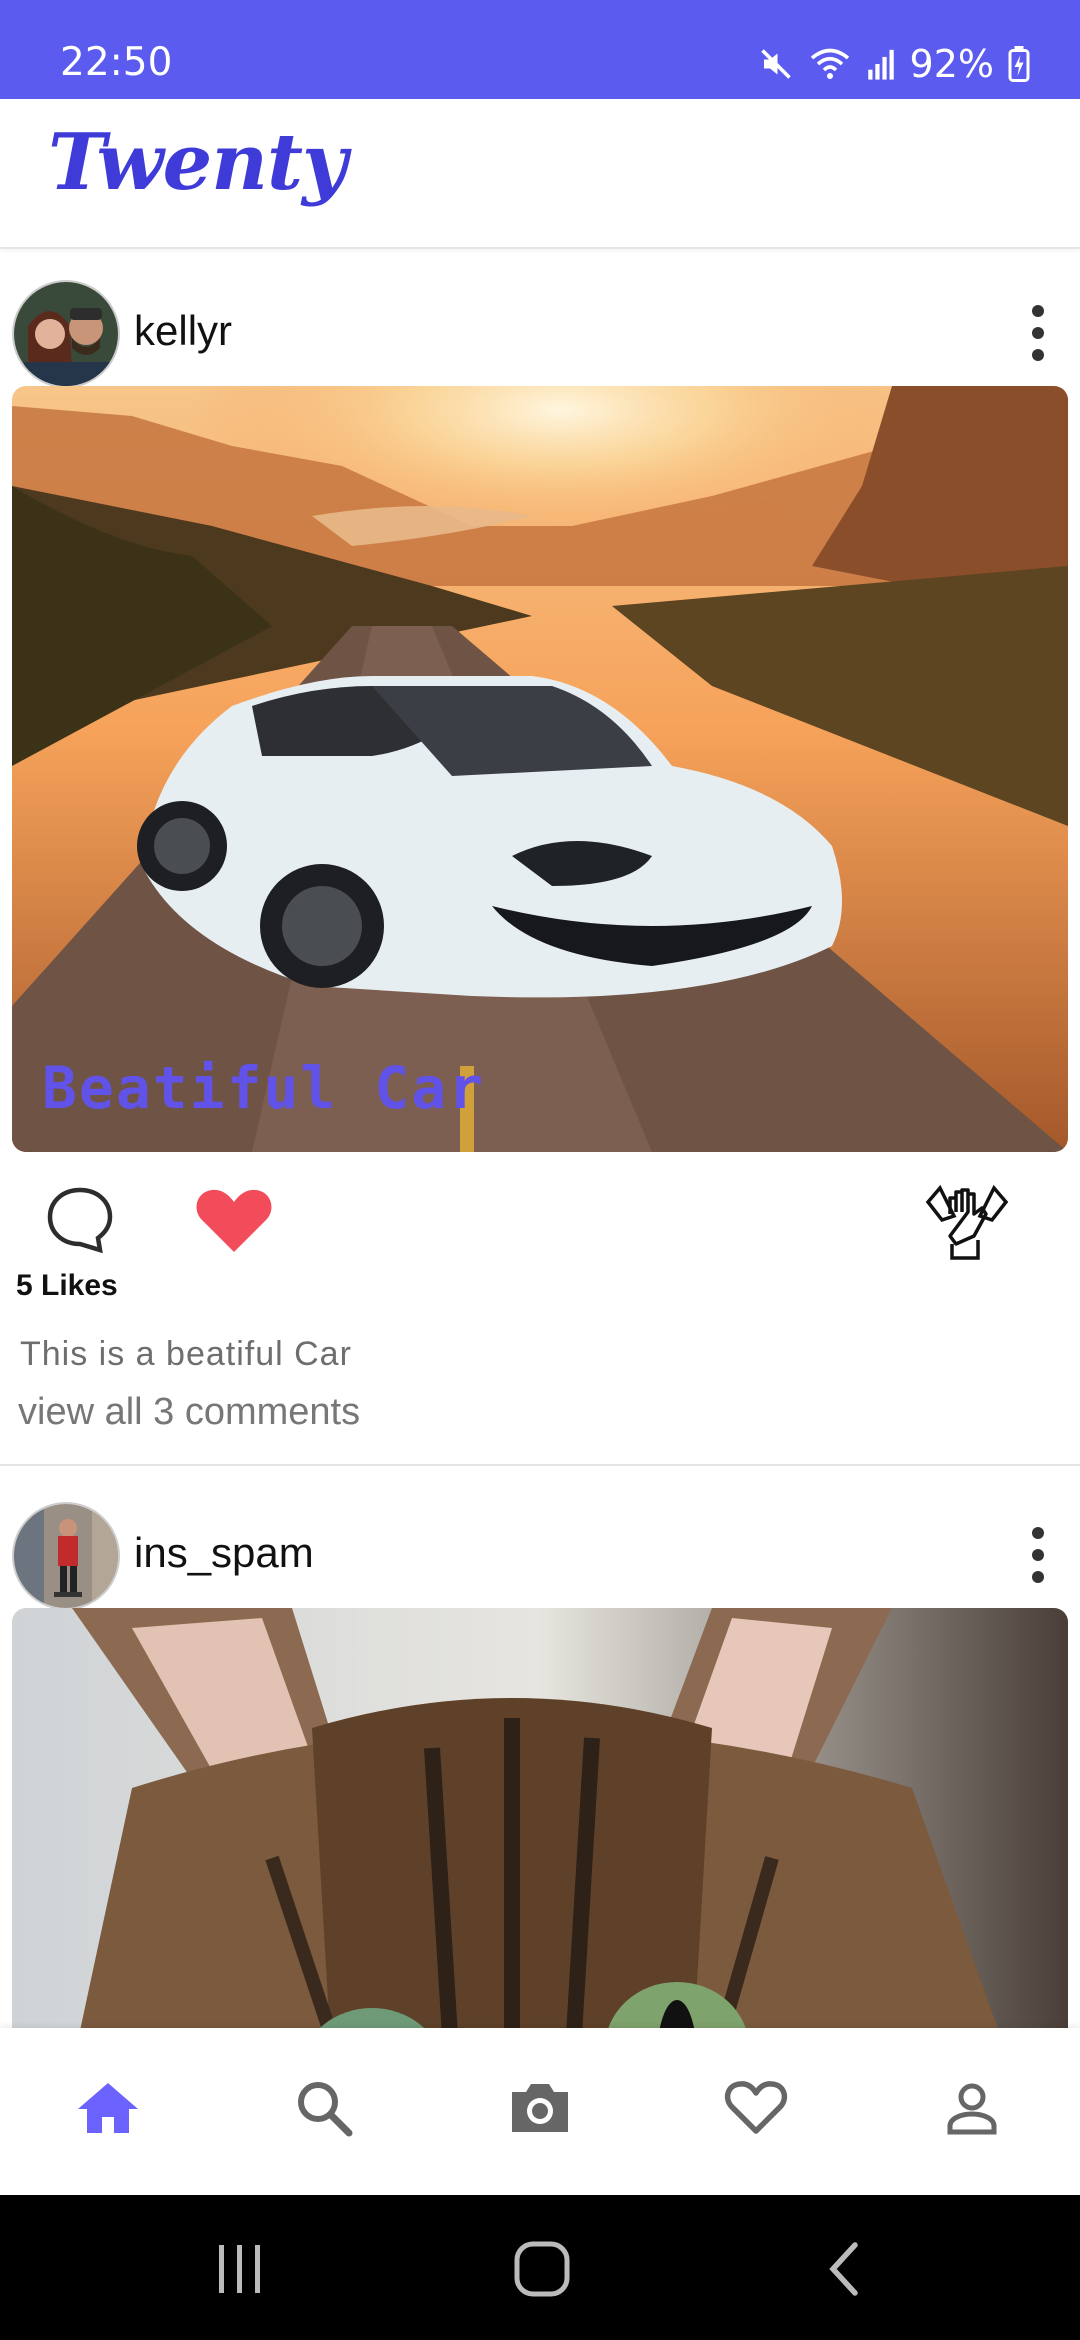  What do you see at coordinates (540, 174) in the screenshot?
I see `app-header: Twenty` at bounding box center [540, 174].